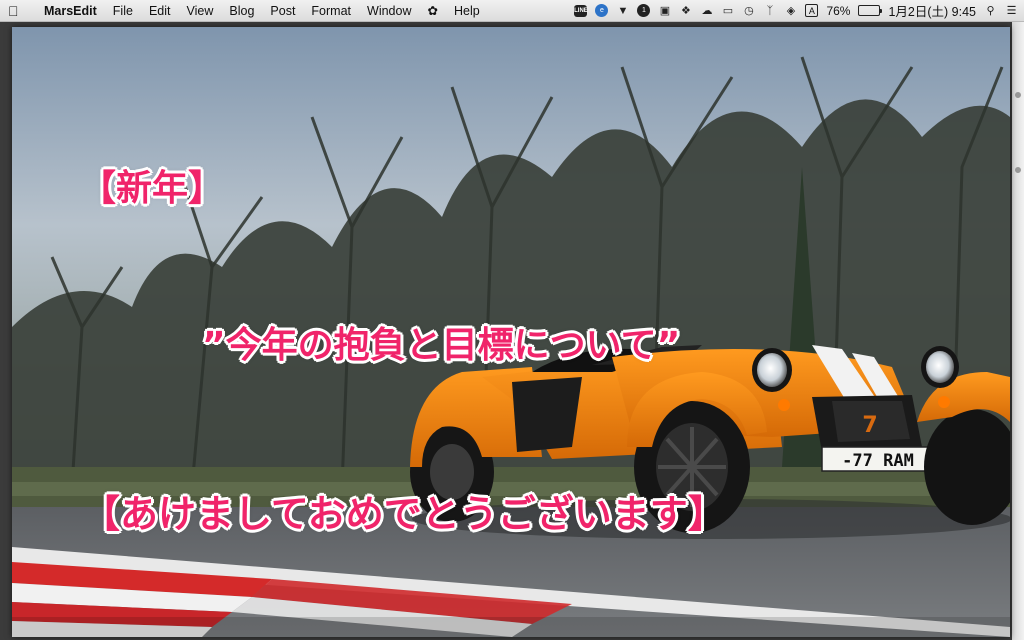 This screenshot has height=640, width=1024. What do you see at coordinates (838, 11) in the screenshot?
I see `battery-percent: 76%` at bounding box center [838, 11].